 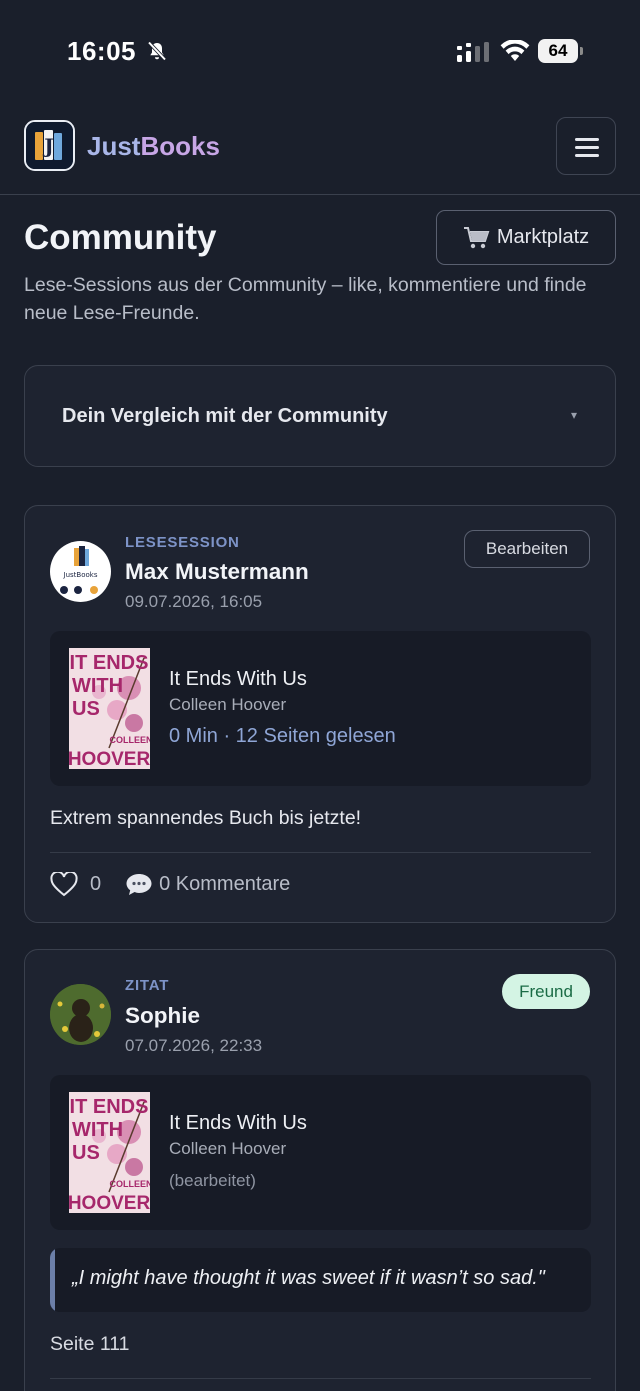 I want to click on avatar-brand-text: JustBooks, so click(x=80, y=575).